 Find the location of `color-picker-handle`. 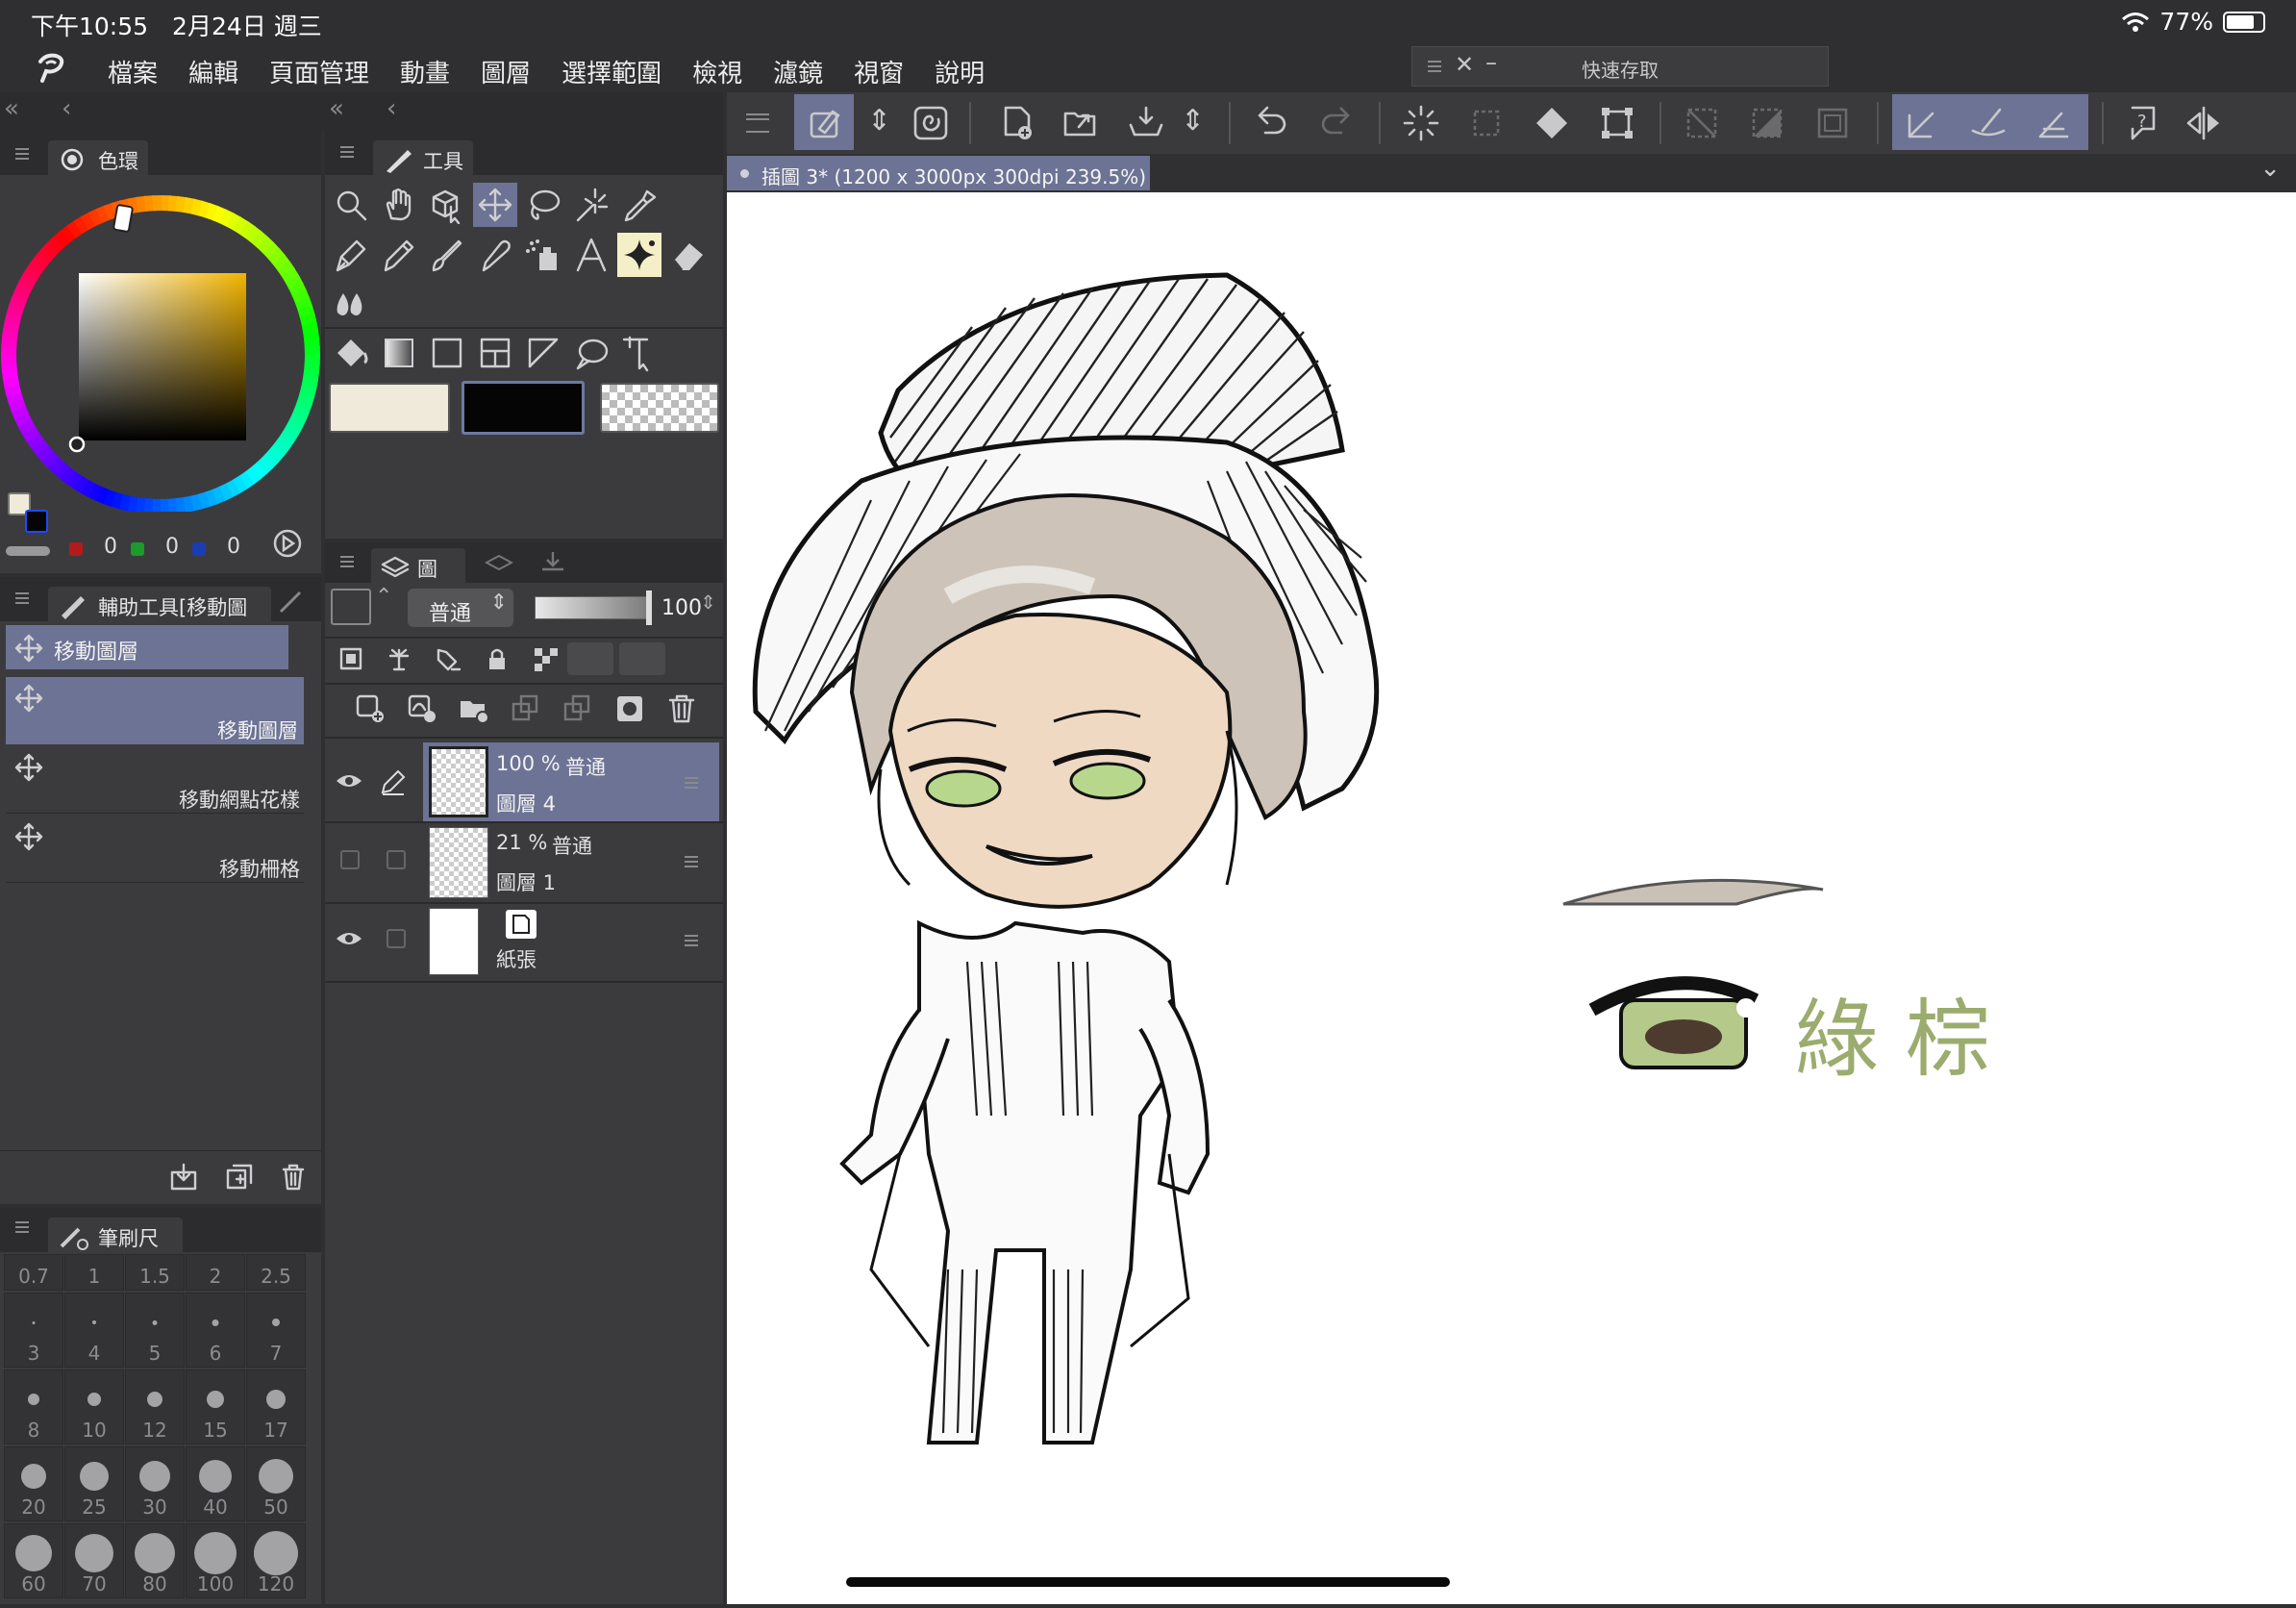

color-picker-handle is located at coordinates (77, 444).